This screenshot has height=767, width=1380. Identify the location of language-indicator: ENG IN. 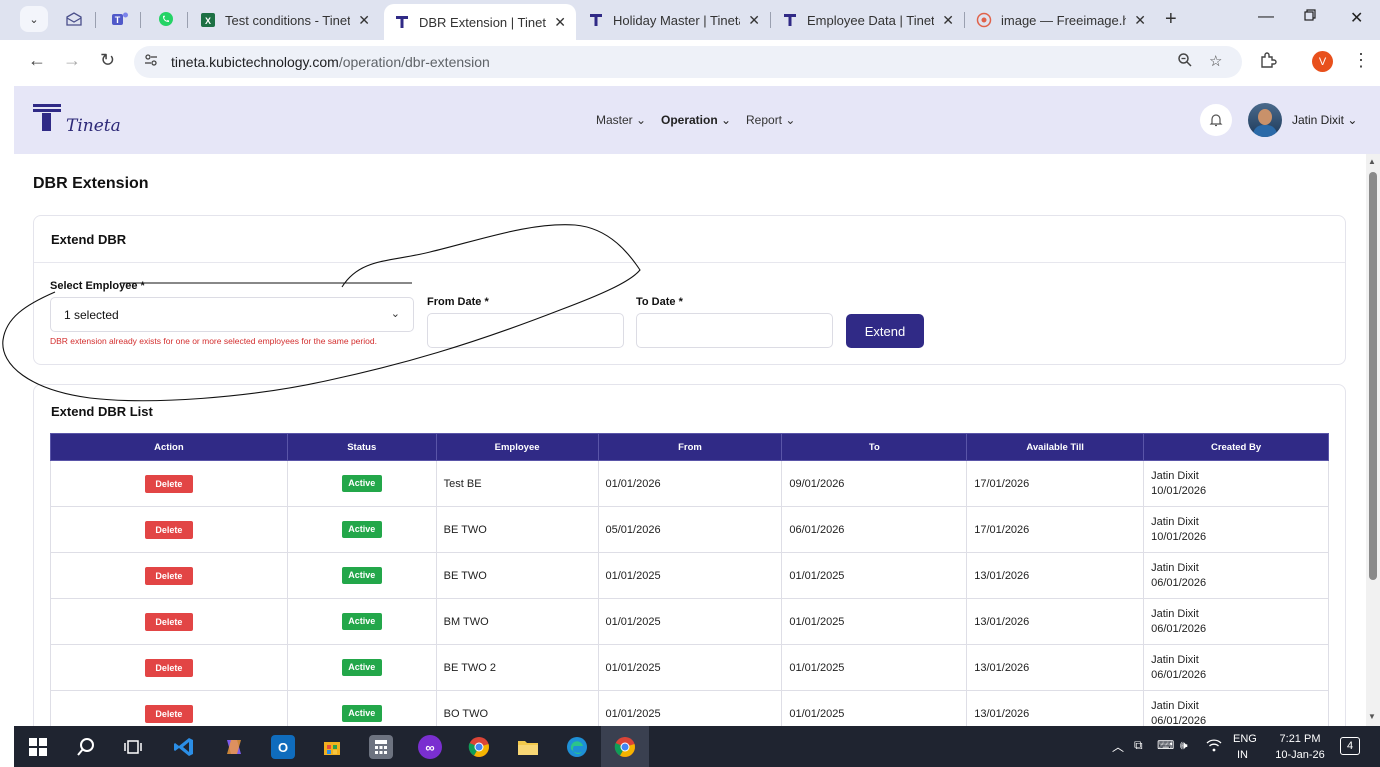
(1245, 747).